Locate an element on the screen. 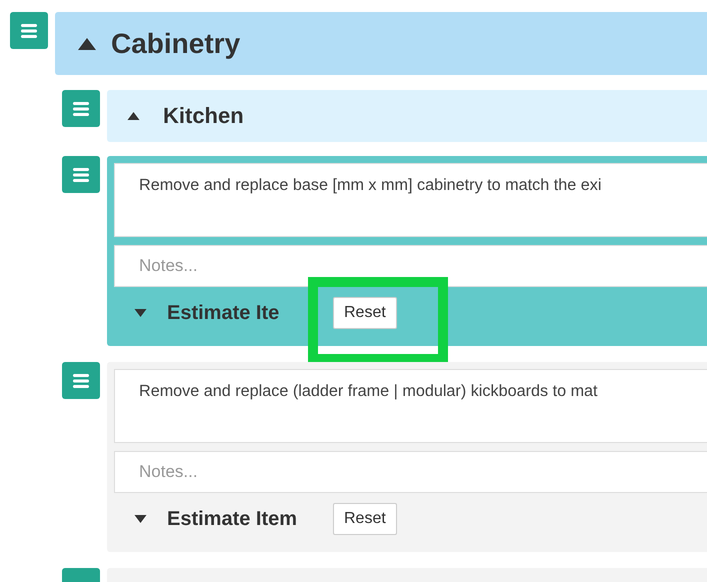 This screenshot has width=707, height=582. item-title: Estimate Ite is located at coordinates (250, 313).